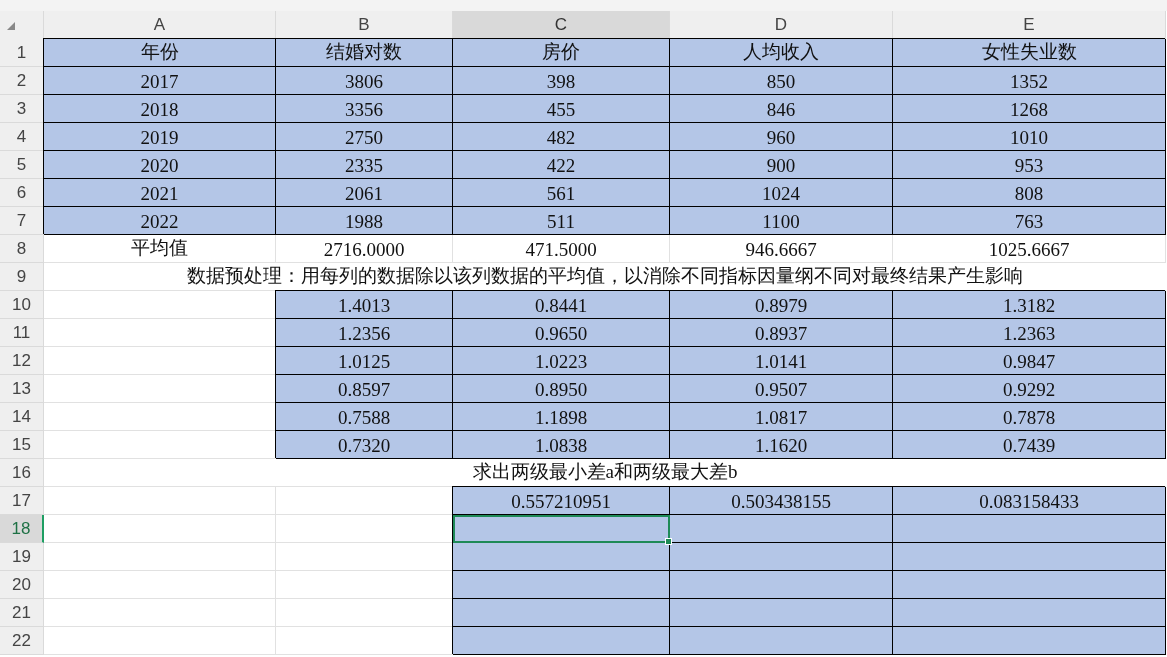 This screenshot has height=657, width=1167. Describe the element at coordinates (22, 417) in the screenshot. I see `row-header: 14` at that location.